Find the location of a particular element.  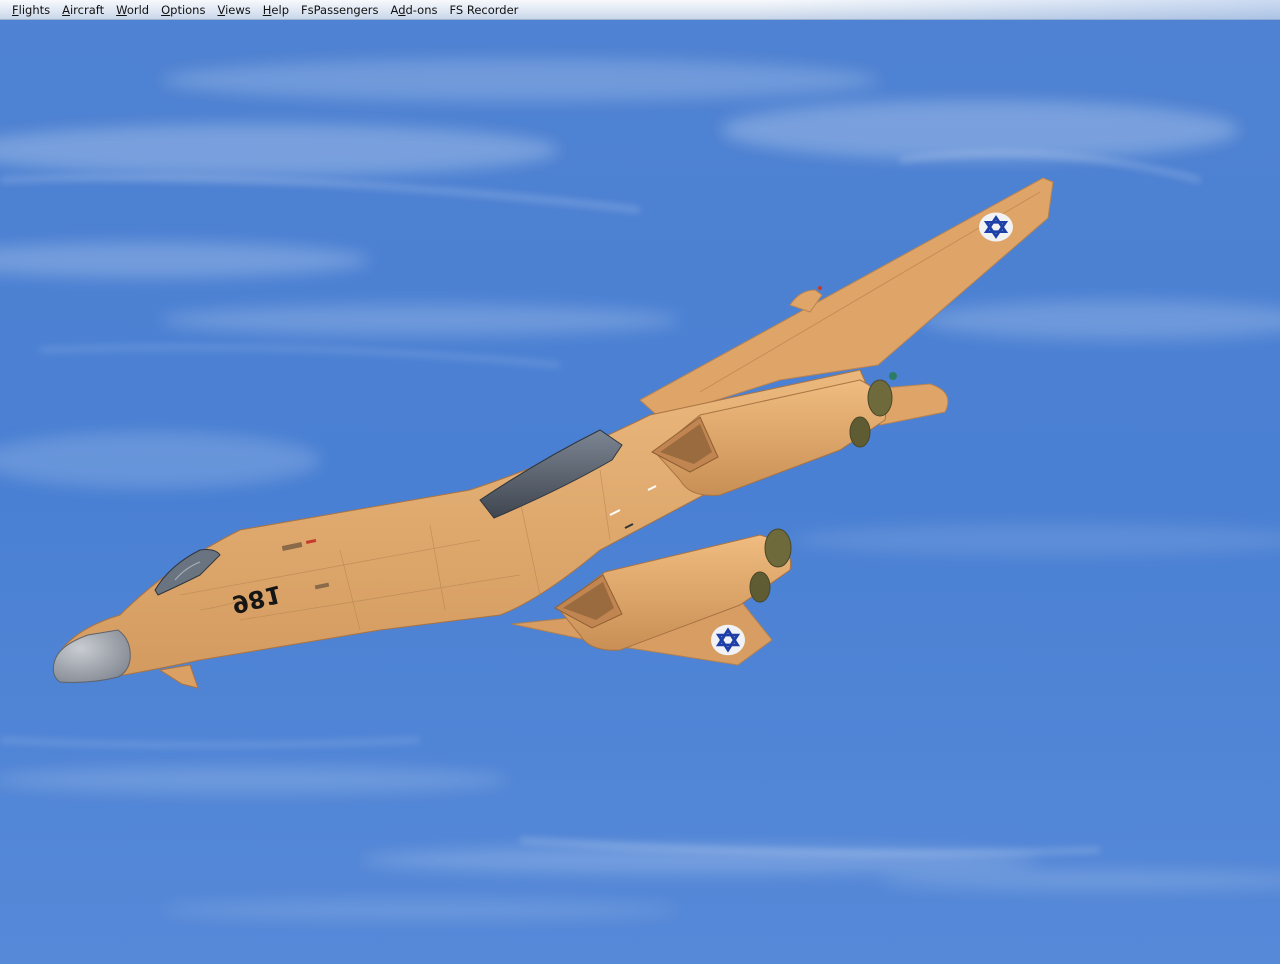

menu-aircraft-mnemonic: A is located at coordinates (66, 9).